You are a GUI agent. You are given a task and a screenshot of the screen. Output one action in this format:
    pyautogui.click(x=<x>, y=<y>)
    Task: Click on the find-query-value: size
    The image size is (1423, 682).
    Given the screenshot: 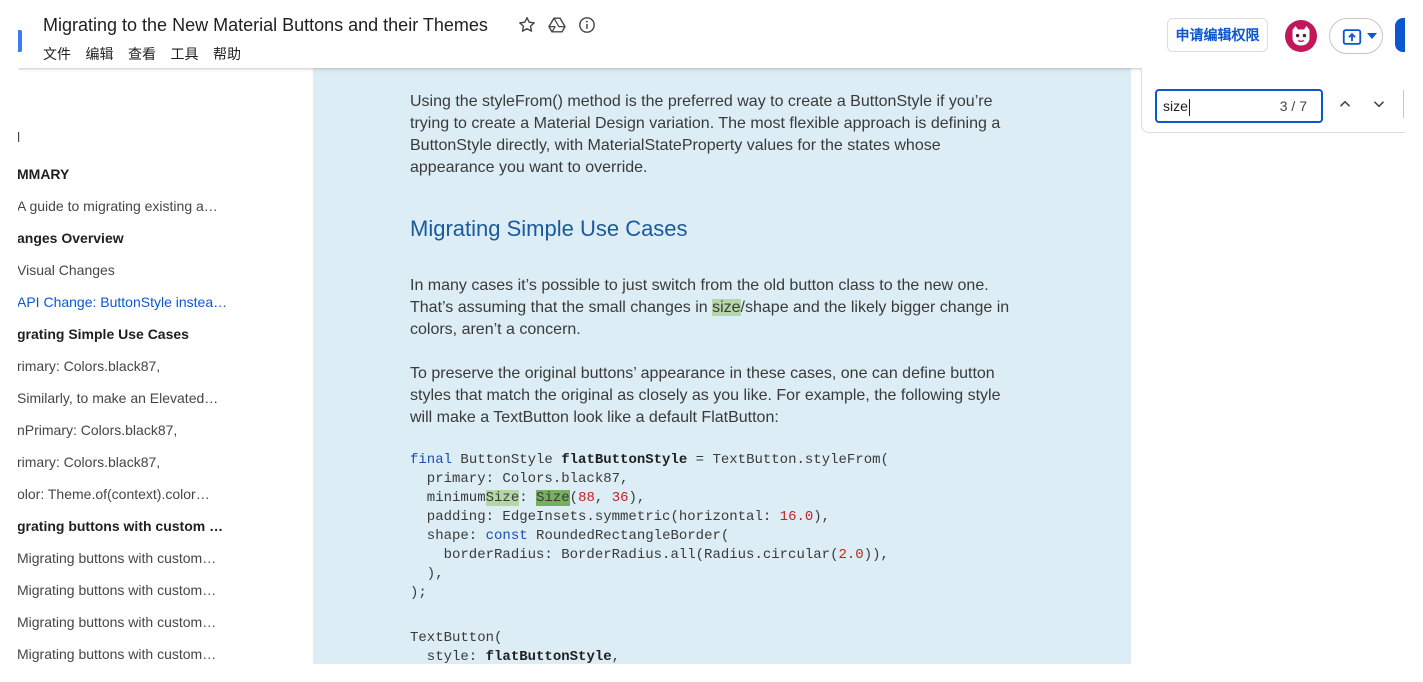 What is the action you would take?
    pyautogui.click(x=1175, y=106)
    